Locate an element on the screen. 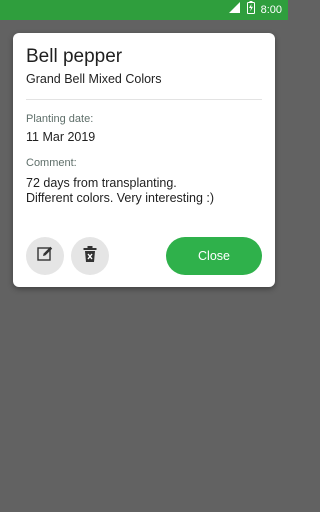 This screenshot has width=320, height=512. battery-icon is located at coordinates (250, 10).